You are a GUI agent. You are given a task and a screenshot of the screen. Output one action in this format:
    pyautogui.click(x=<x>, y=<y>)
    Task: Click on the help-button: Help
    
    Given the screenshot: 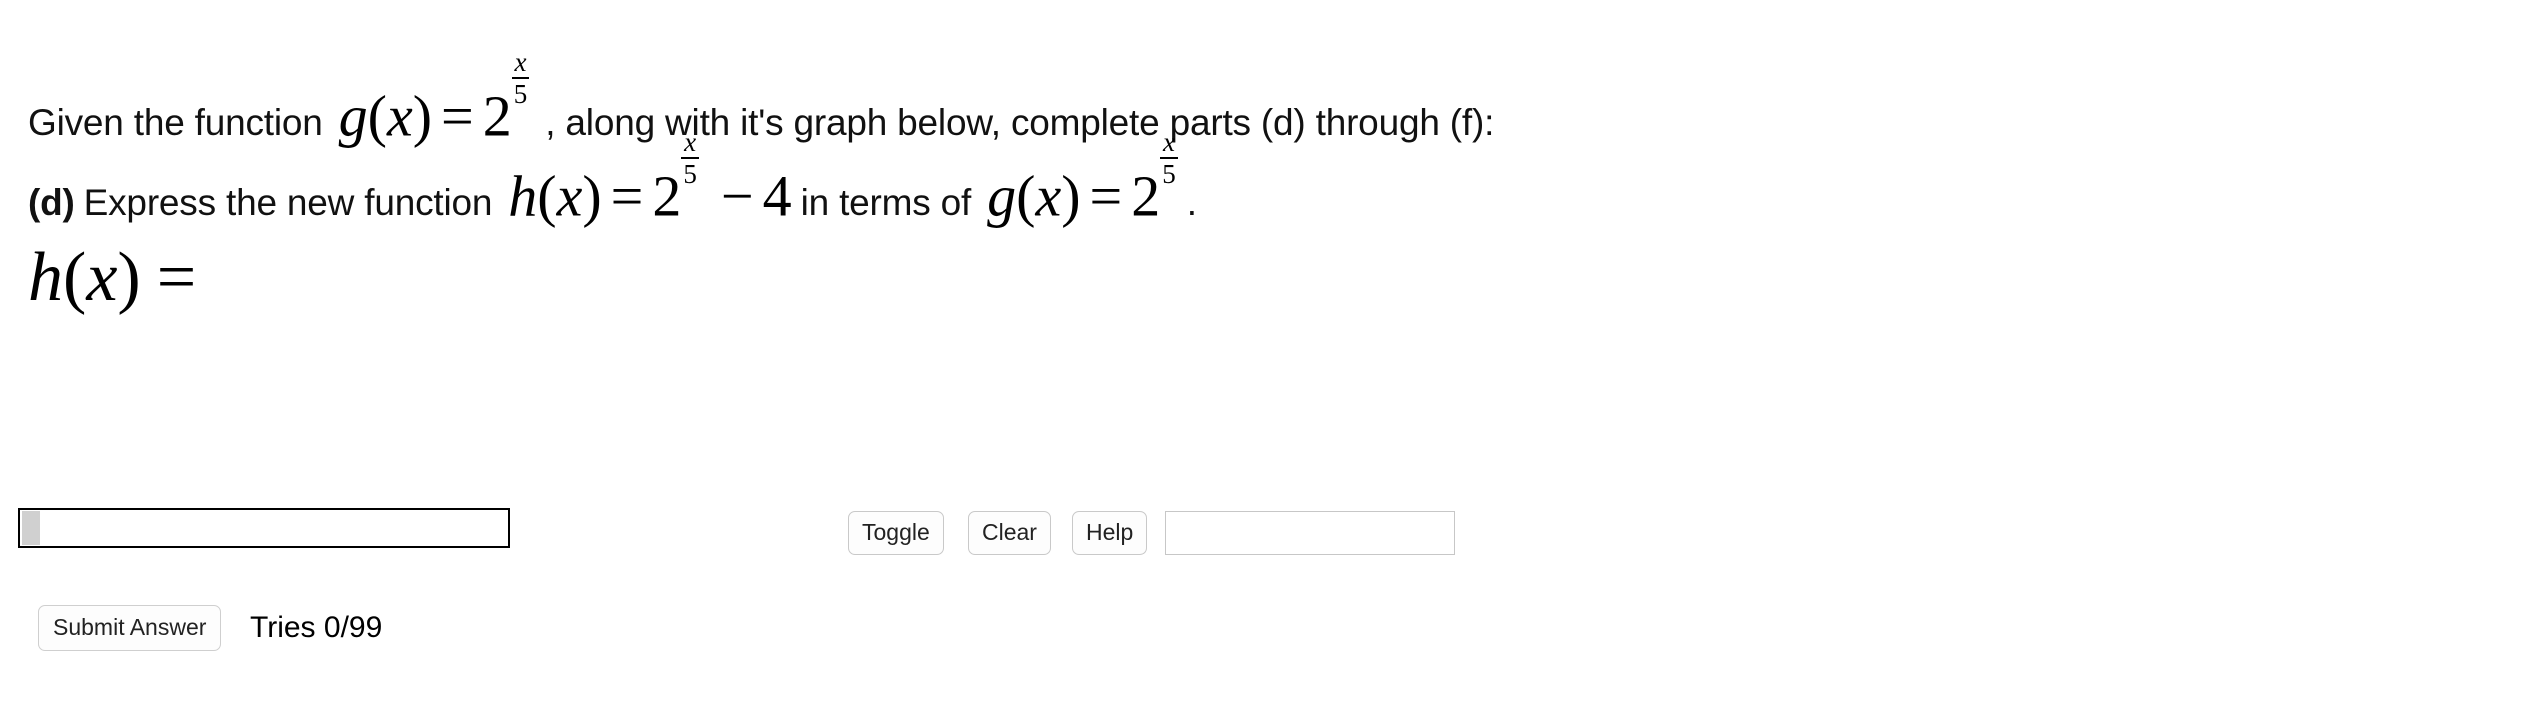 What is the action you would take?
    pyautogui.click(x=1110, y=533)
    